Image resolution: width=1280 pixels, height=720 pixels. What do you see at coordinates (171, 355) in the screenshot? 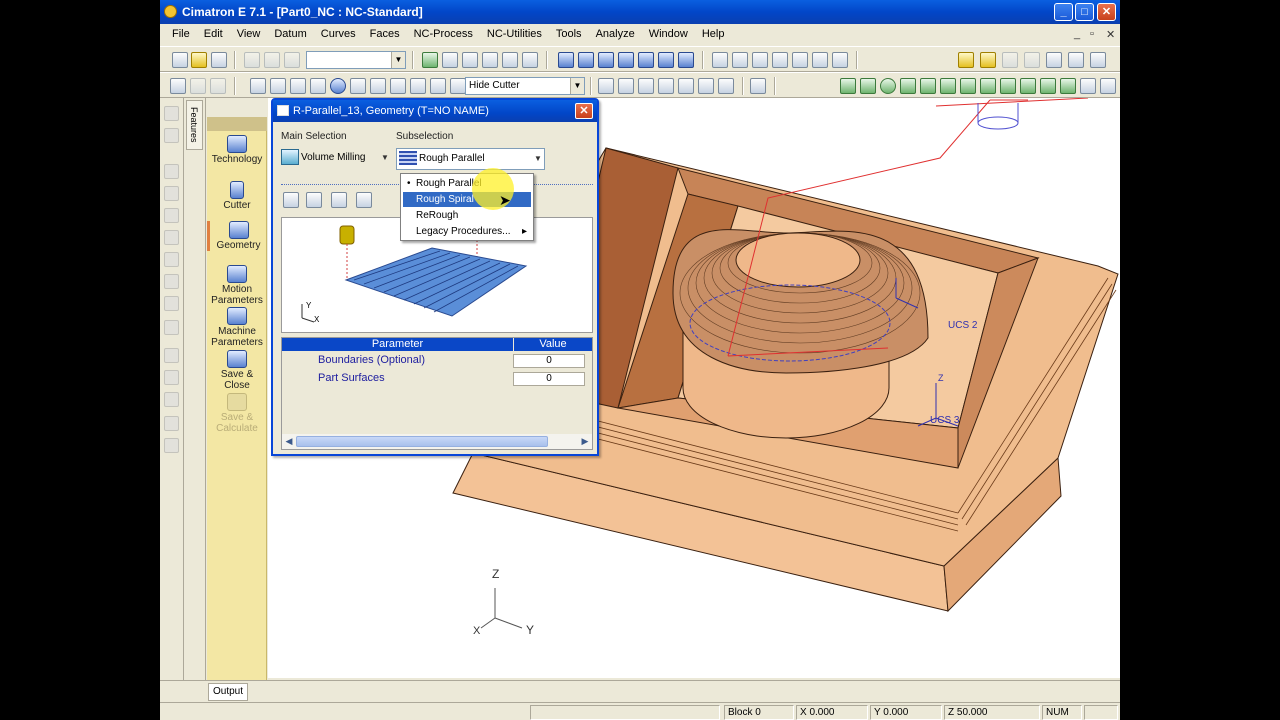
I see `layer-icon` at bounding box center [171, 355].